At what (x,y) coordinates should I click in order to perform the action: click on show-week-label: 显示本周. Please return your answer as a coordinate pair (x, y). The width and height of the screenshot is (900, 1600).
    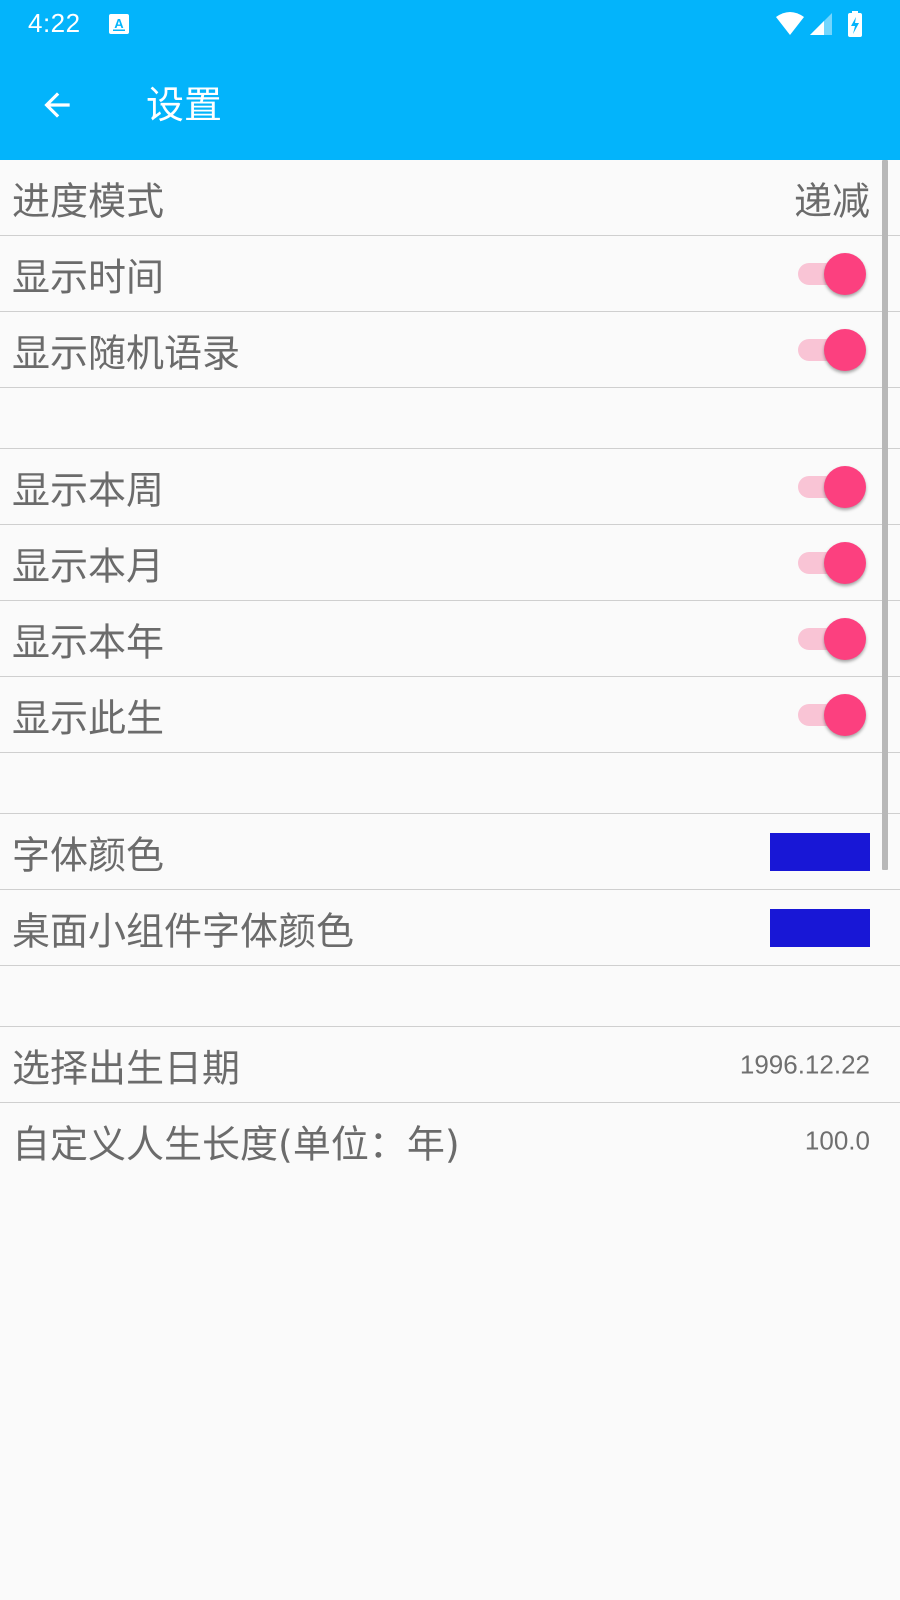
    Looking at the image, I should click on (88, 490).